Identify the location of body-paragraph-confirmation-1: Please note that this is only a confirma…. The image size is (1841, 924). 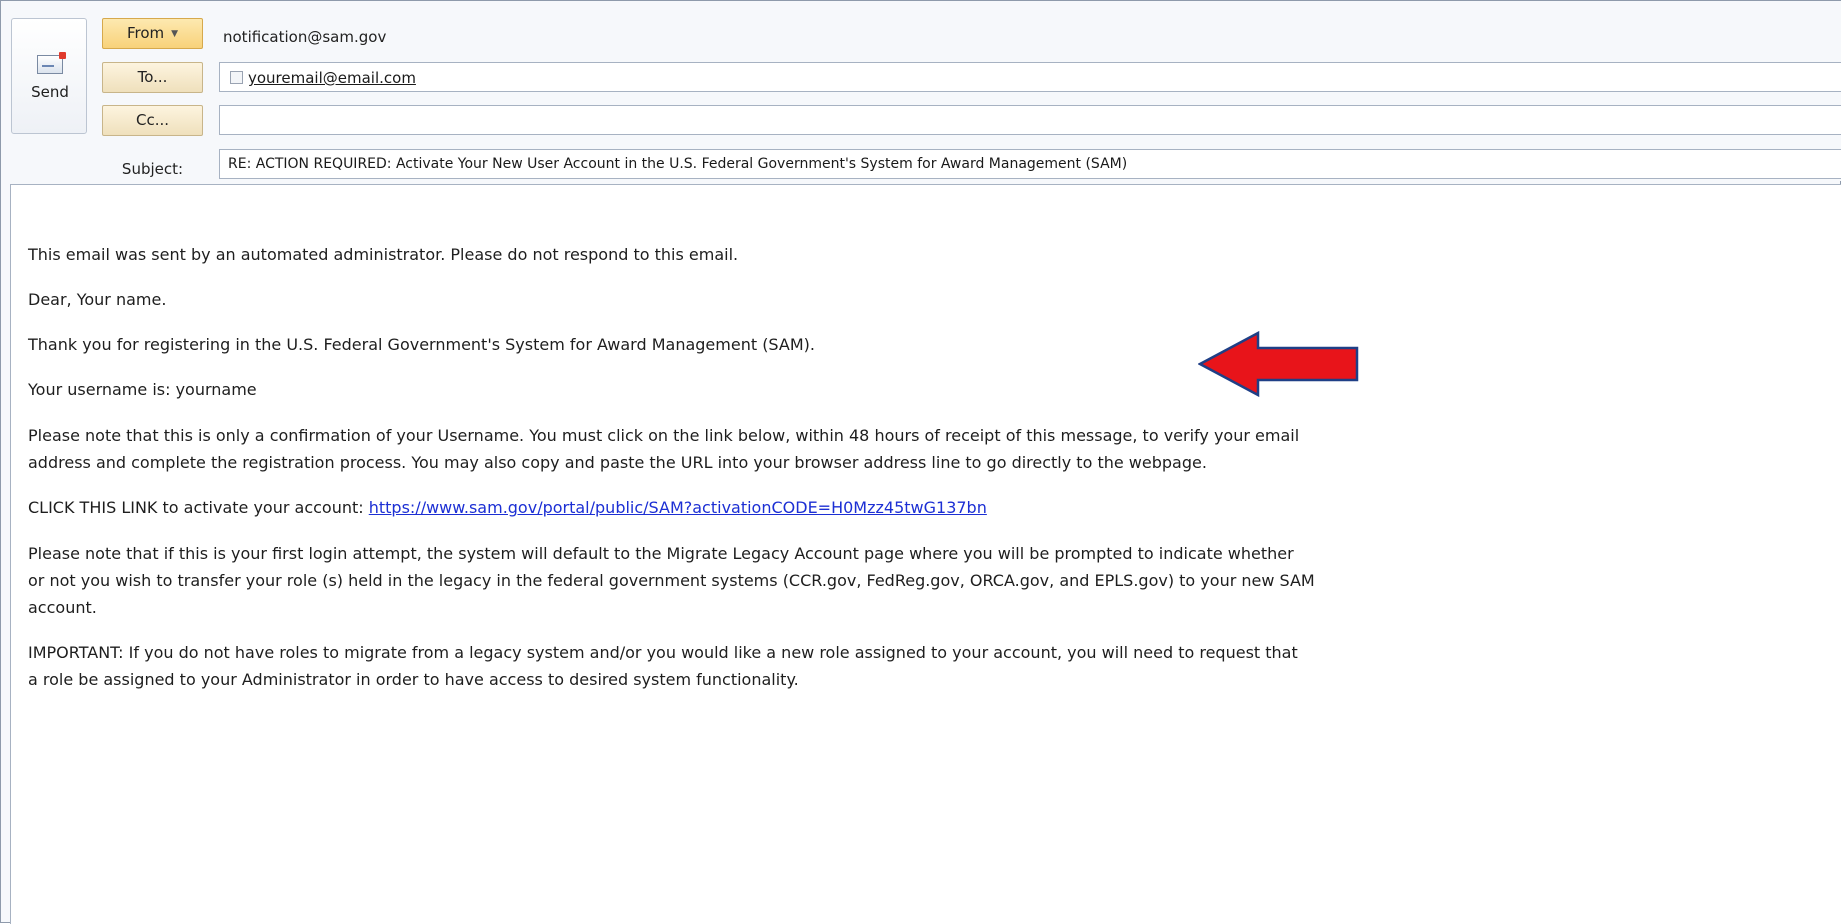
(664, 435).